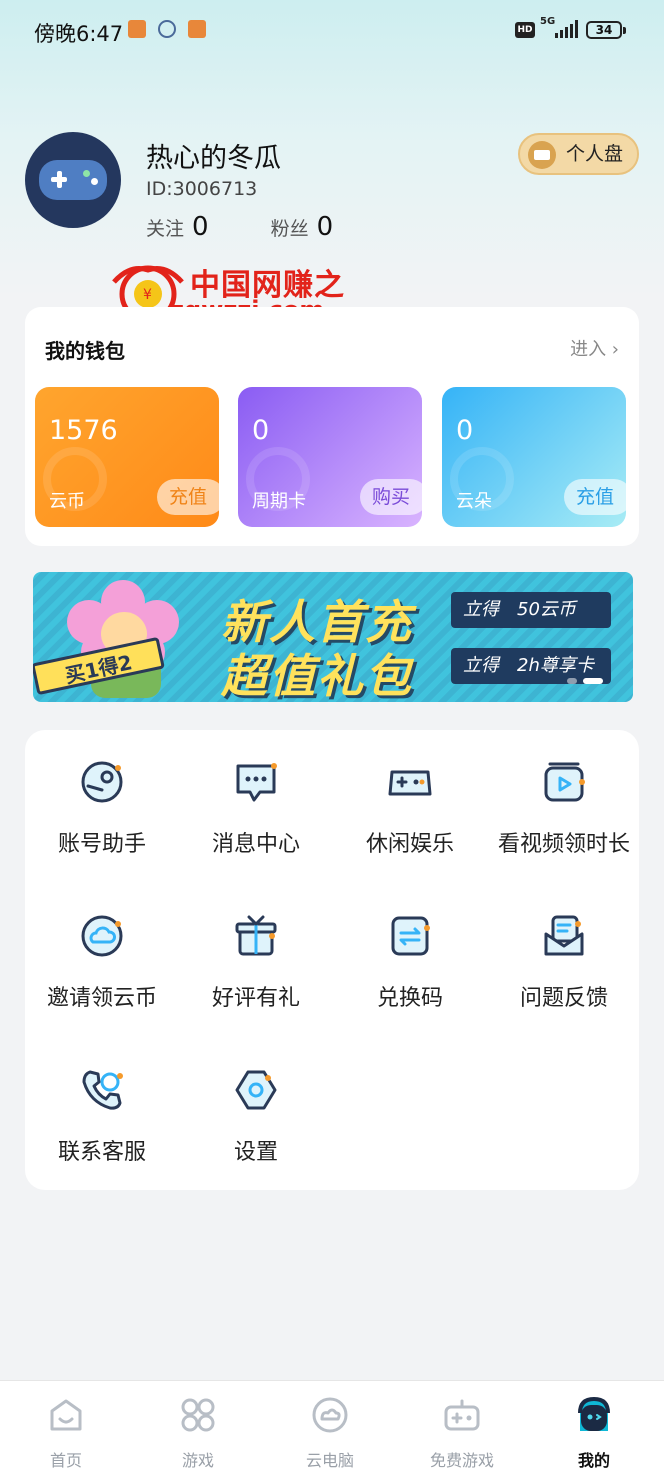  I want to click on banner-headline-2: 超值礼包, so click(317, 675).